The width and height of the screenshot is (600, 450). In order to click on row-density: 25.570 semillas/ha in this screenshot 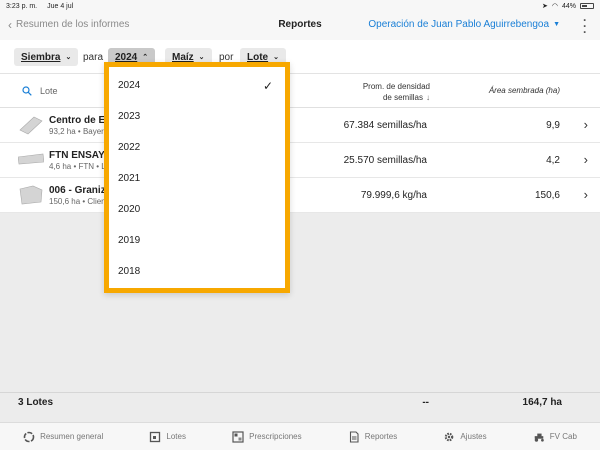, I will do `click(385, 160)`.